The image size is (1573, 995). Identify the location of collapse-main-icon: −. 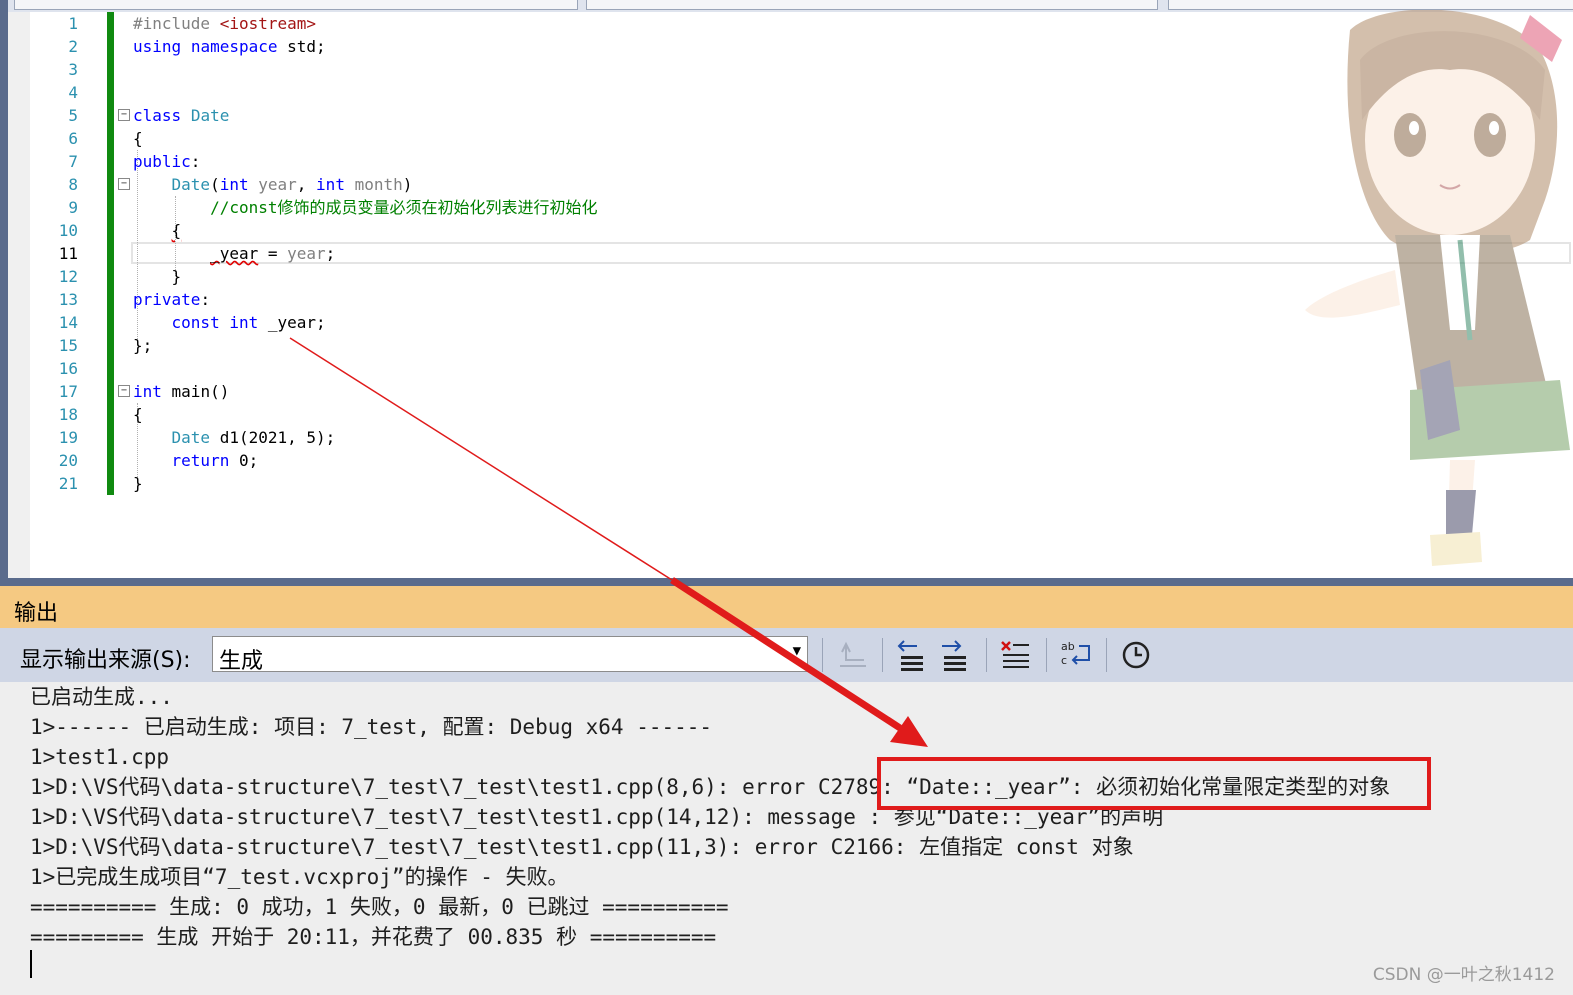
(124, 391).